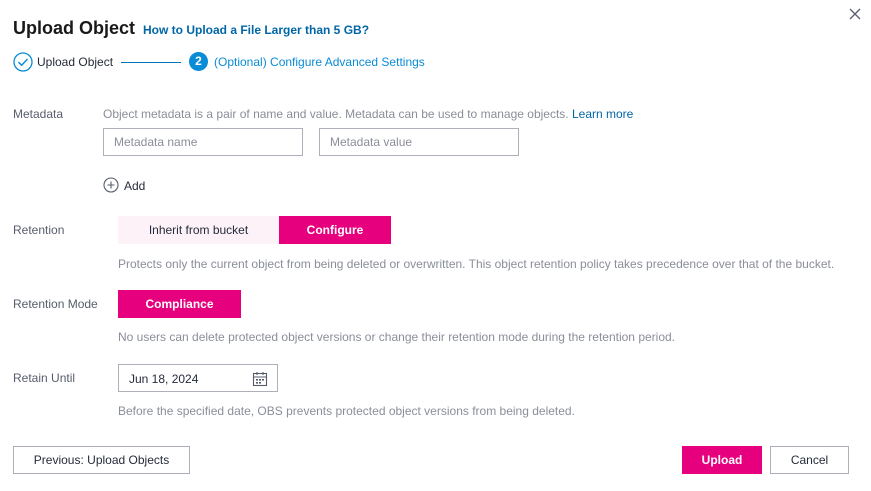 The height and width of the screenshot is (491, 871). What do you see at coordinates (419, 142) in the screenshot?
I see `metadata-value-input` at bounding box center [419, 142].